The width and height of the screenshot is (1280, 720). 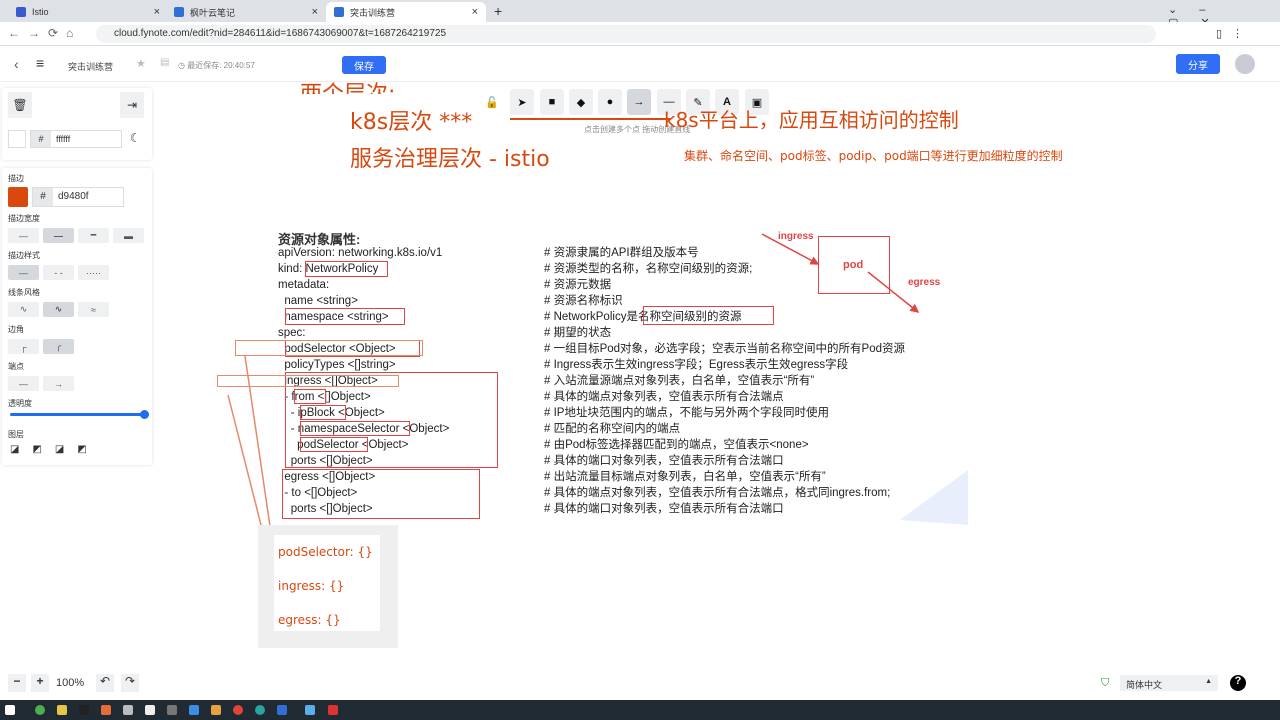 What do you see at coordinates (70, 683) in the screenshot?
I see `zoom-level: 100%` at bounding box center [70, 683].